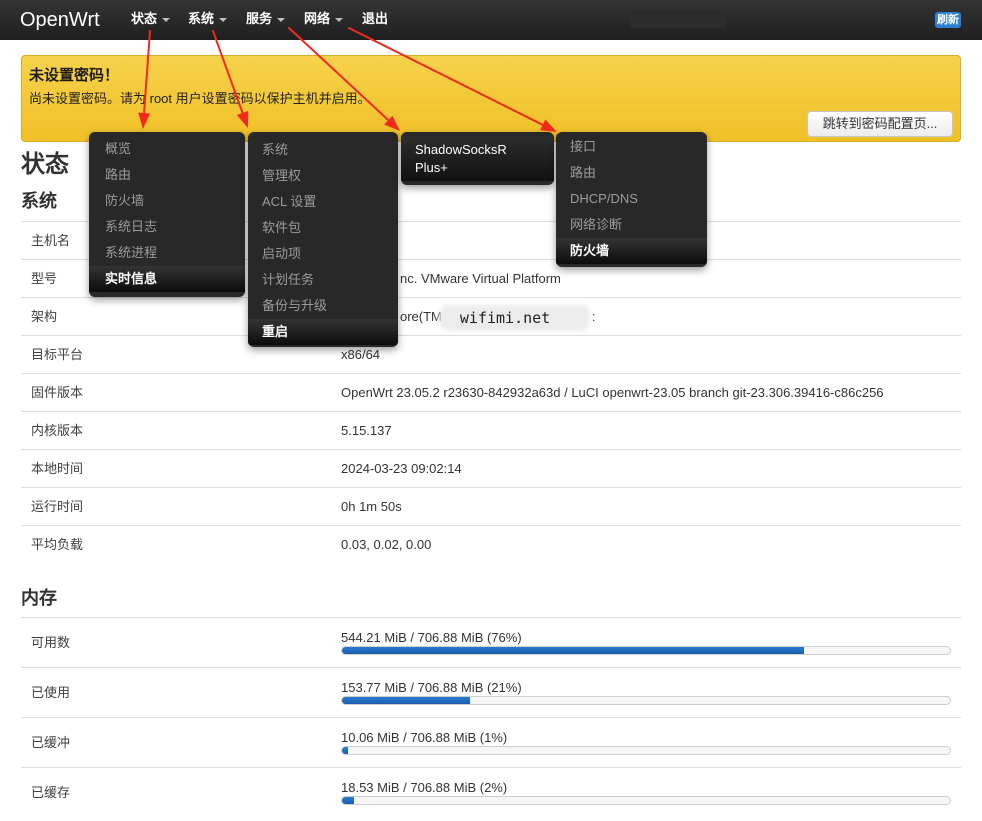 This screenshot has width=982, height=821. I want to click on nav-menu-status: 状态, so click(151, 19).